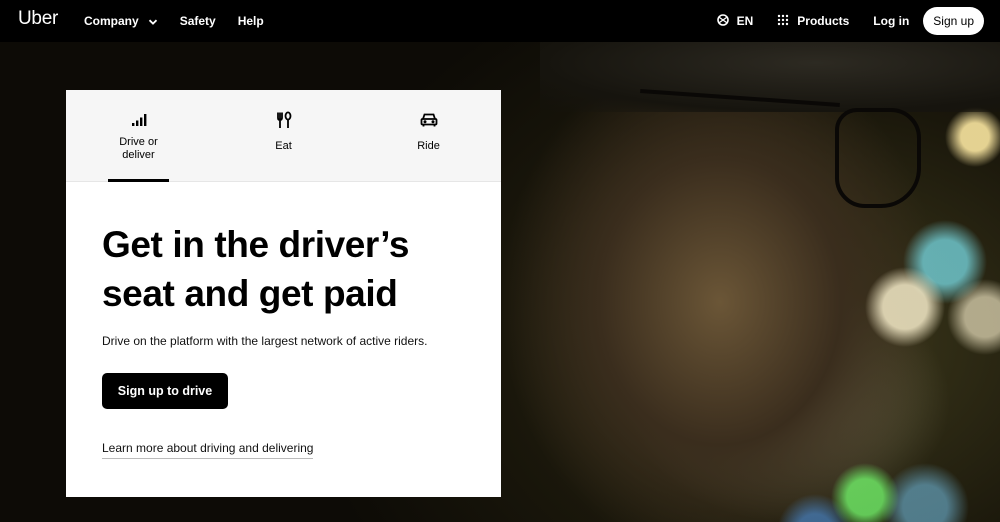 The image size is (1000, 522). Describe the element at coordinates (139, 120) in the screenshot. I see `signal-bars-icon` at that location.